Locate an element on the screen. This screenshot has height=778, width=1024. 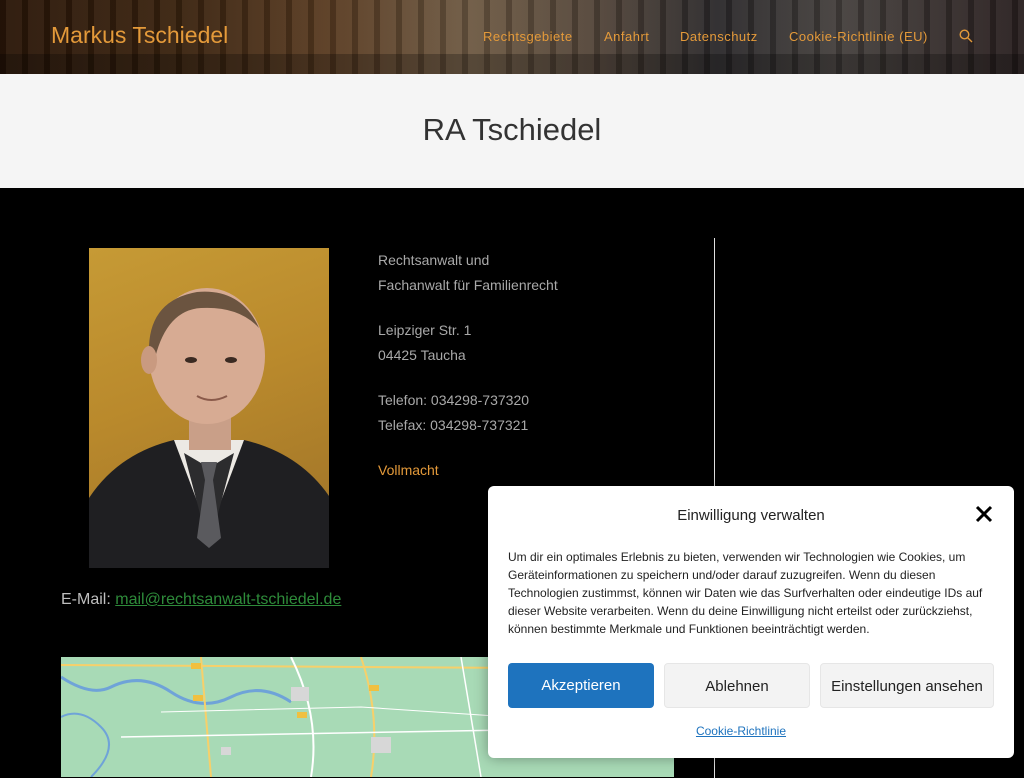
portrait-photo is located at coordinates (209, 408).